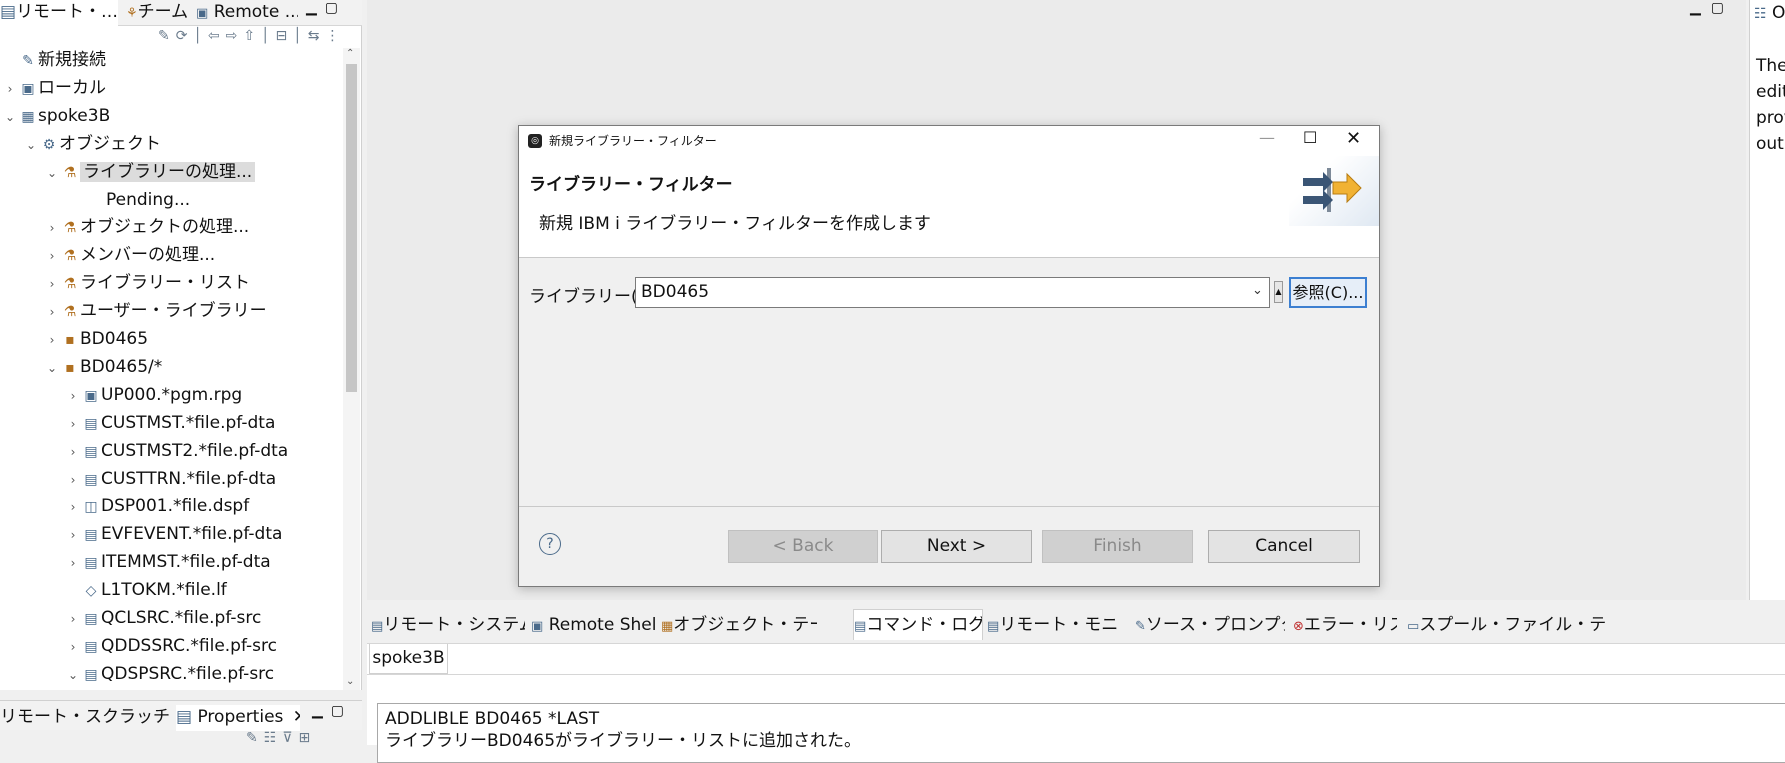  Describe the element at coordinates (103, 367) in the screenshot. I see `tree-item: ⌄ ▪ BD0465/*` at that location.